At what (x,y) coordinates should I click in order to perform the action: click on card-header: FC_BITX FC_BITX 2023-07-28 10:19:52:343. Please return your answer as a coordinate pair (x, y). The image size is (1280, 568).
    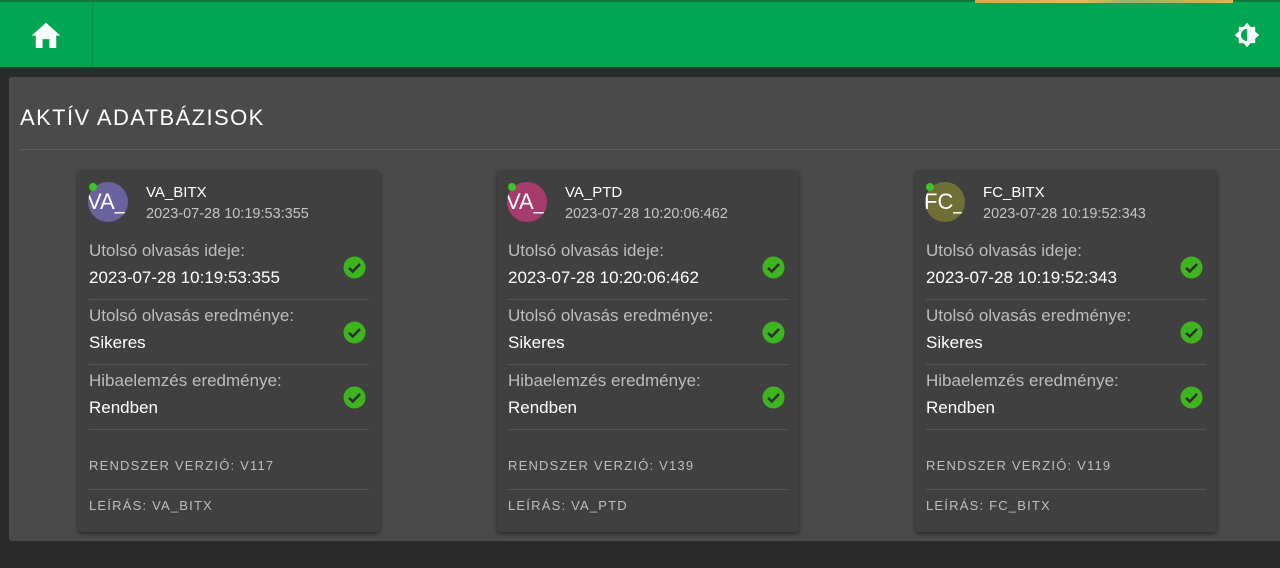
    Looking at the image, I should click on (1065, 204).